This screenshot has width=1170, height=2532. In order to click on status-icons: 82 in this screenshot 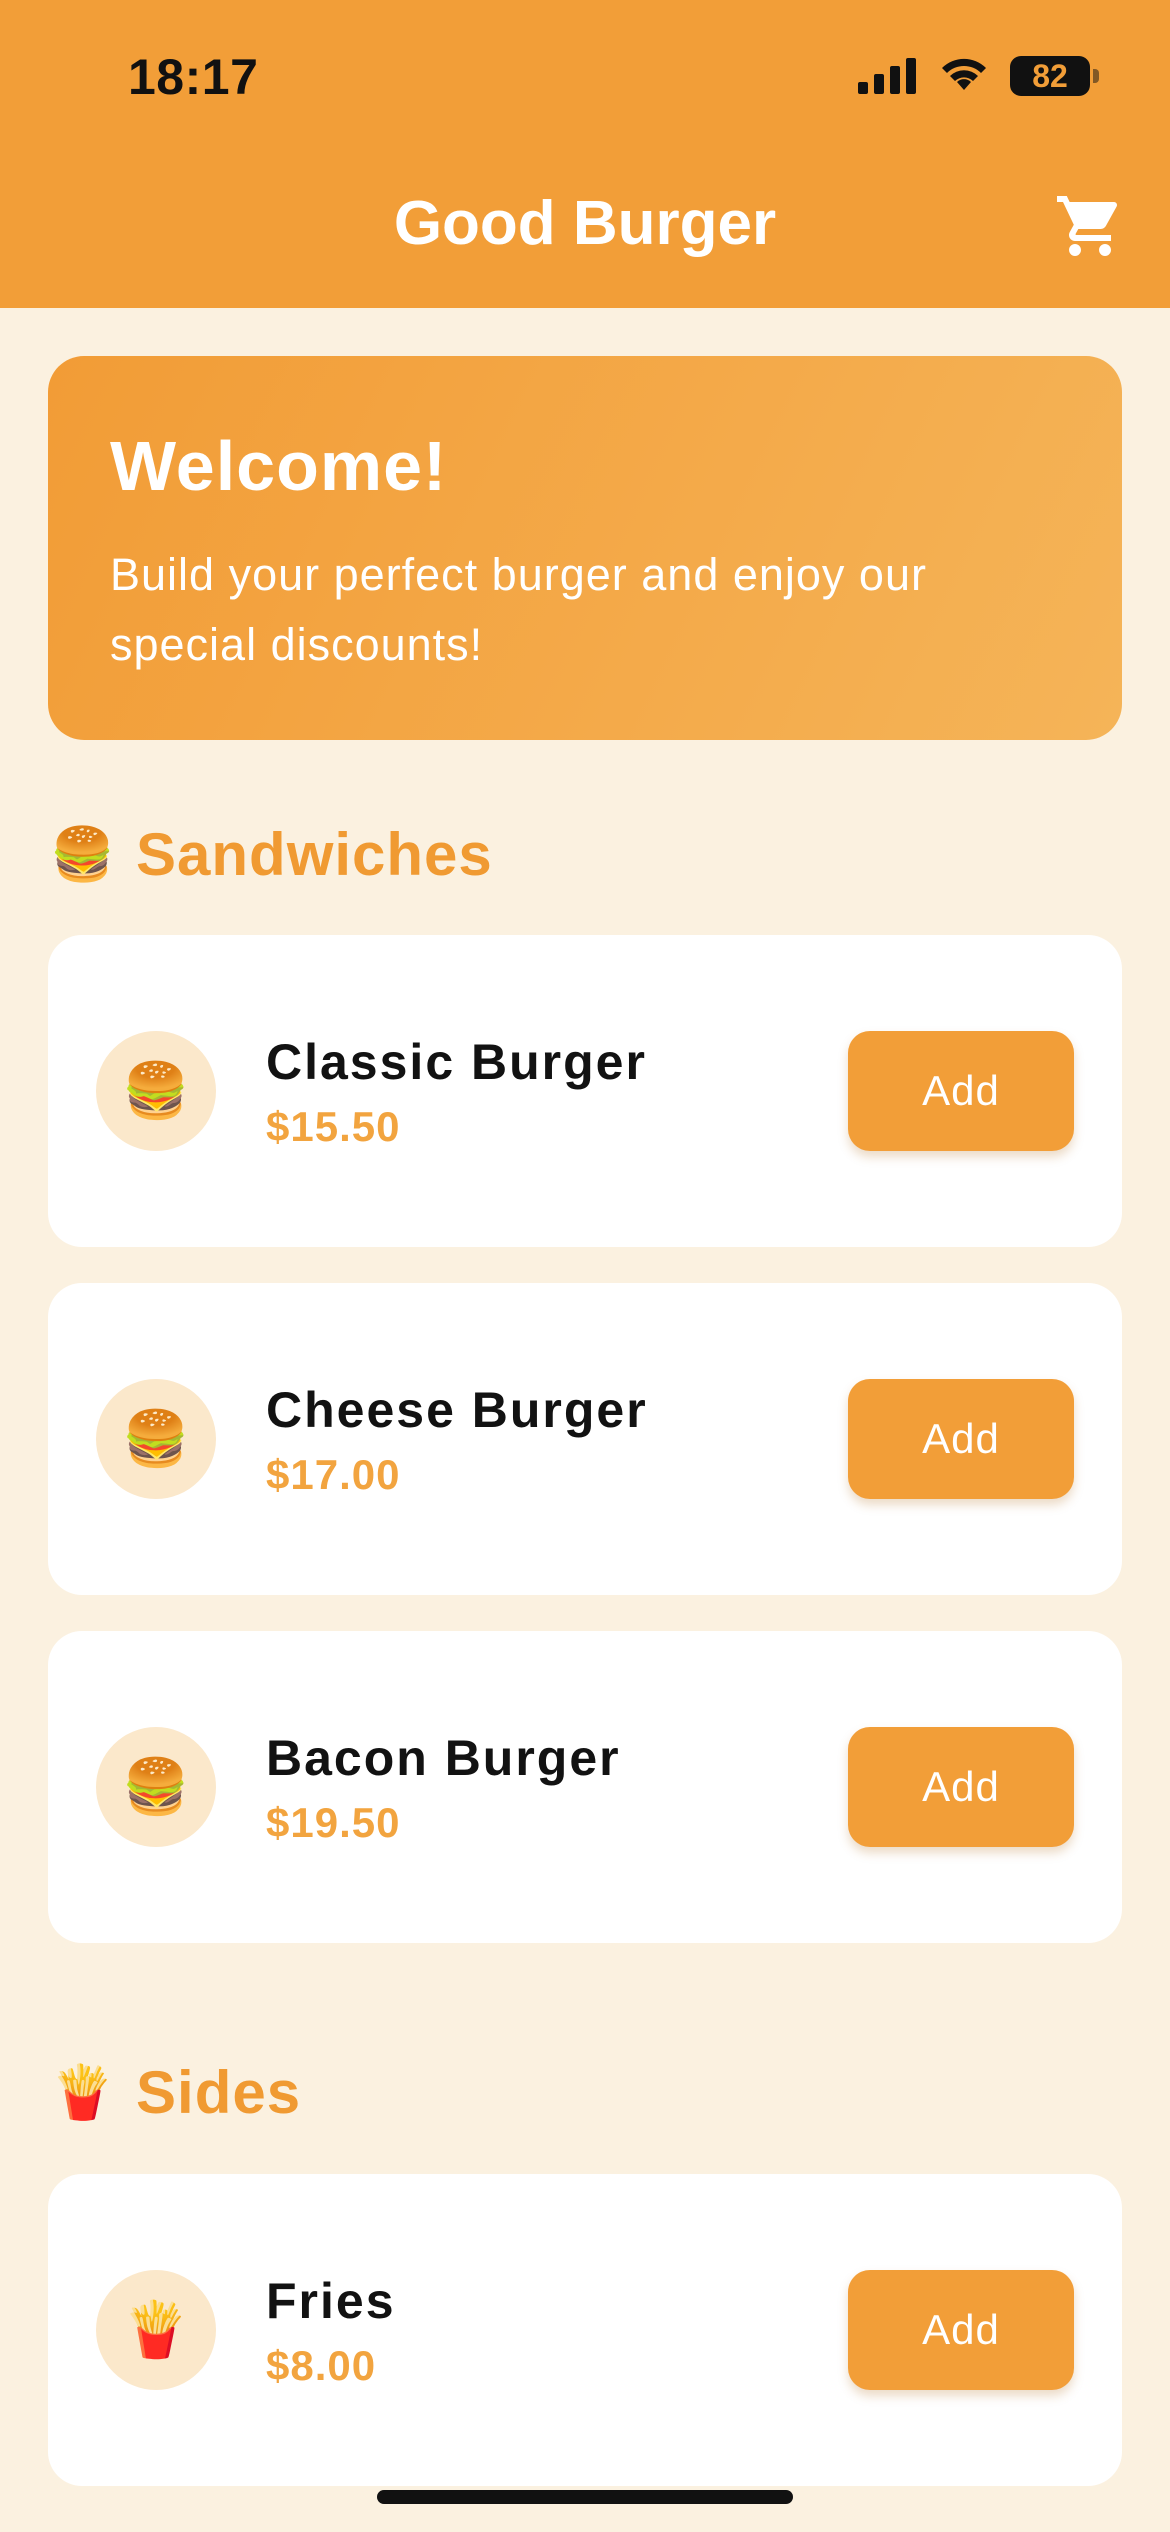, I will do `click(978, 76)`.